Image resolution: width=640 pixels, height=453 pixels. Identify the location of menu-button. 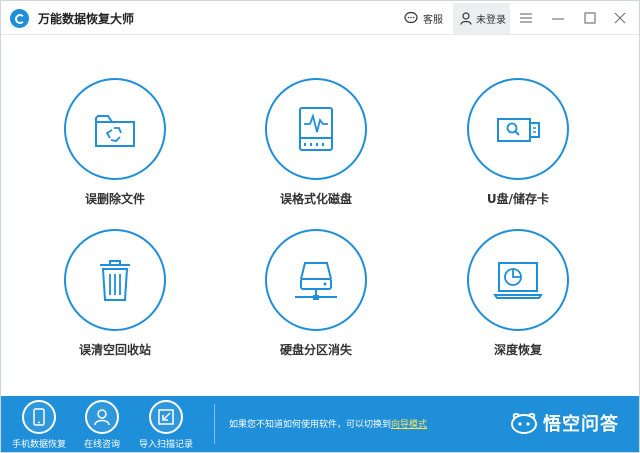
(526, 18).